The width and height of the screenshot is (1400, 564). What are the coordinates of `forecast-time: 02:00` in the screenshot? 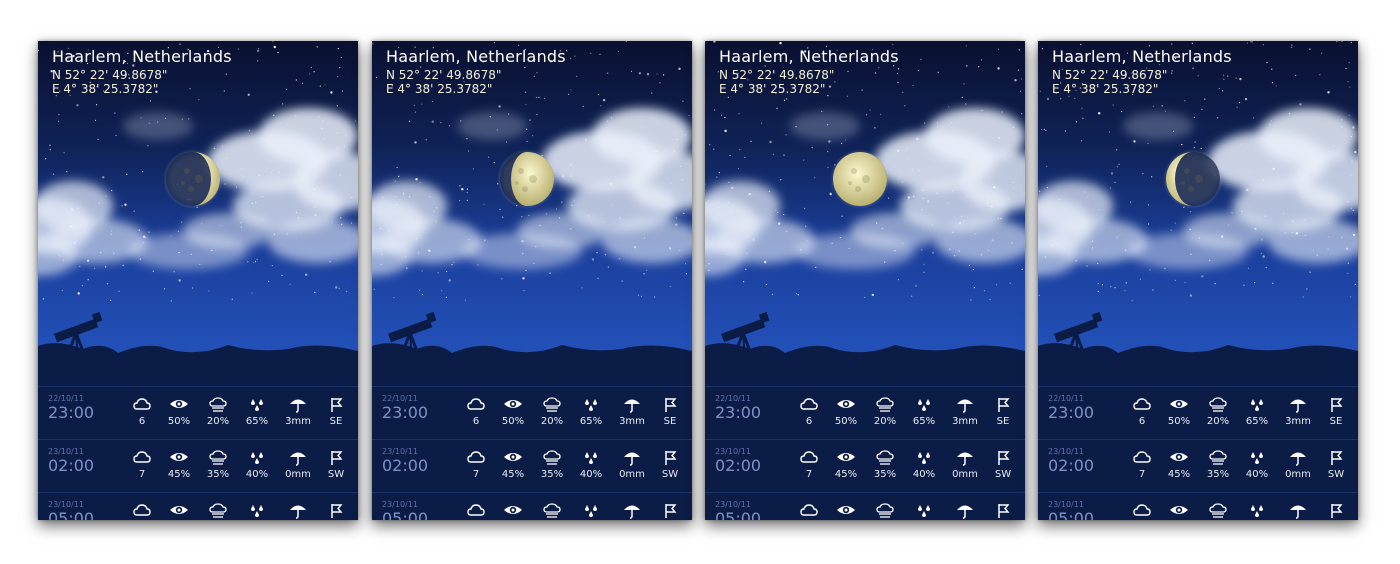 It's located at (71, 465).